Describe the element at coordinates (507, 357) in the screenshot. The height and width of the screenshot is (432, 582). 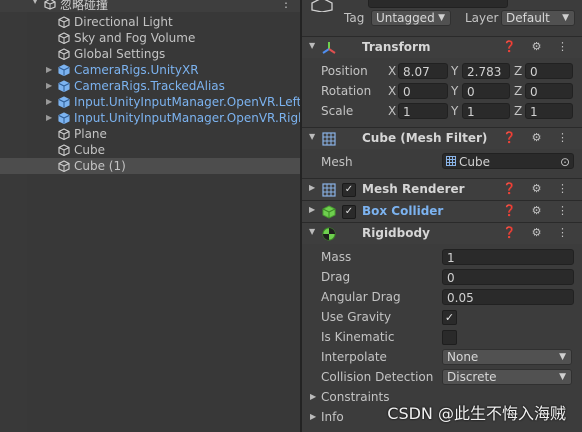
I see `interpolate-dropdown: None ▼` at that location.